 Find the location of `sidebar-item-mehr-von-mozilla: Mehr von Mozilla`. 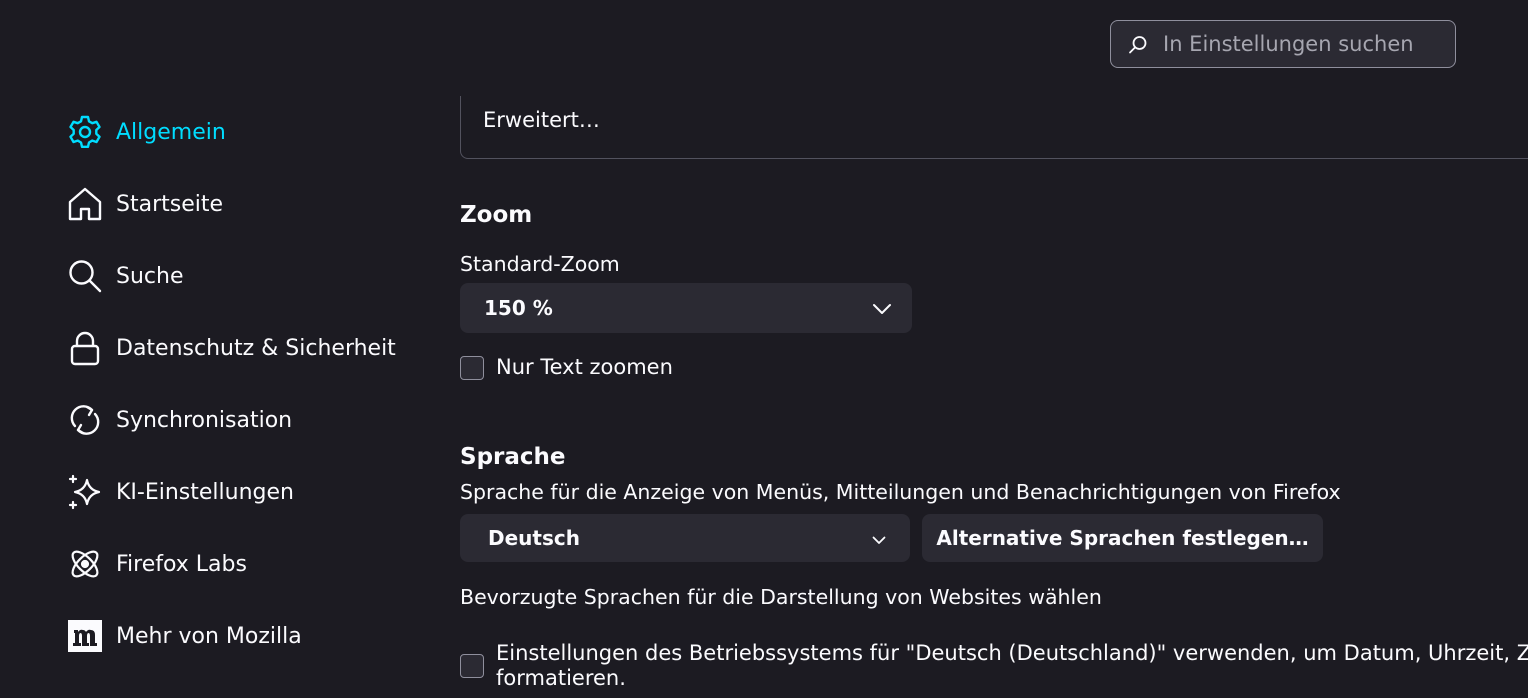

sidebar-item-mehr-von-mozilla: Mehr von Mozilla is located at coordinates (246, 636).